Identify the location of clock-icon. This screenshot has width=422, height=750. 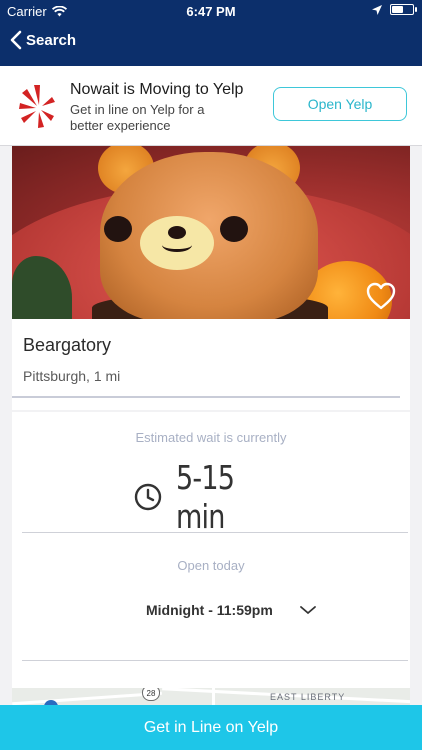
(148, 497).